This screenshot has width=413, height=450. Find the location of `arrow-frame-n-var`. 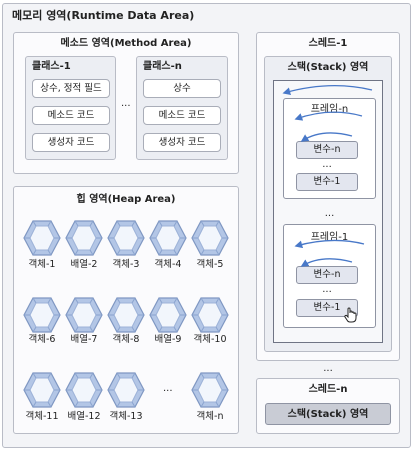

arrow-frame-n-var is located at coordinates (326, 137).